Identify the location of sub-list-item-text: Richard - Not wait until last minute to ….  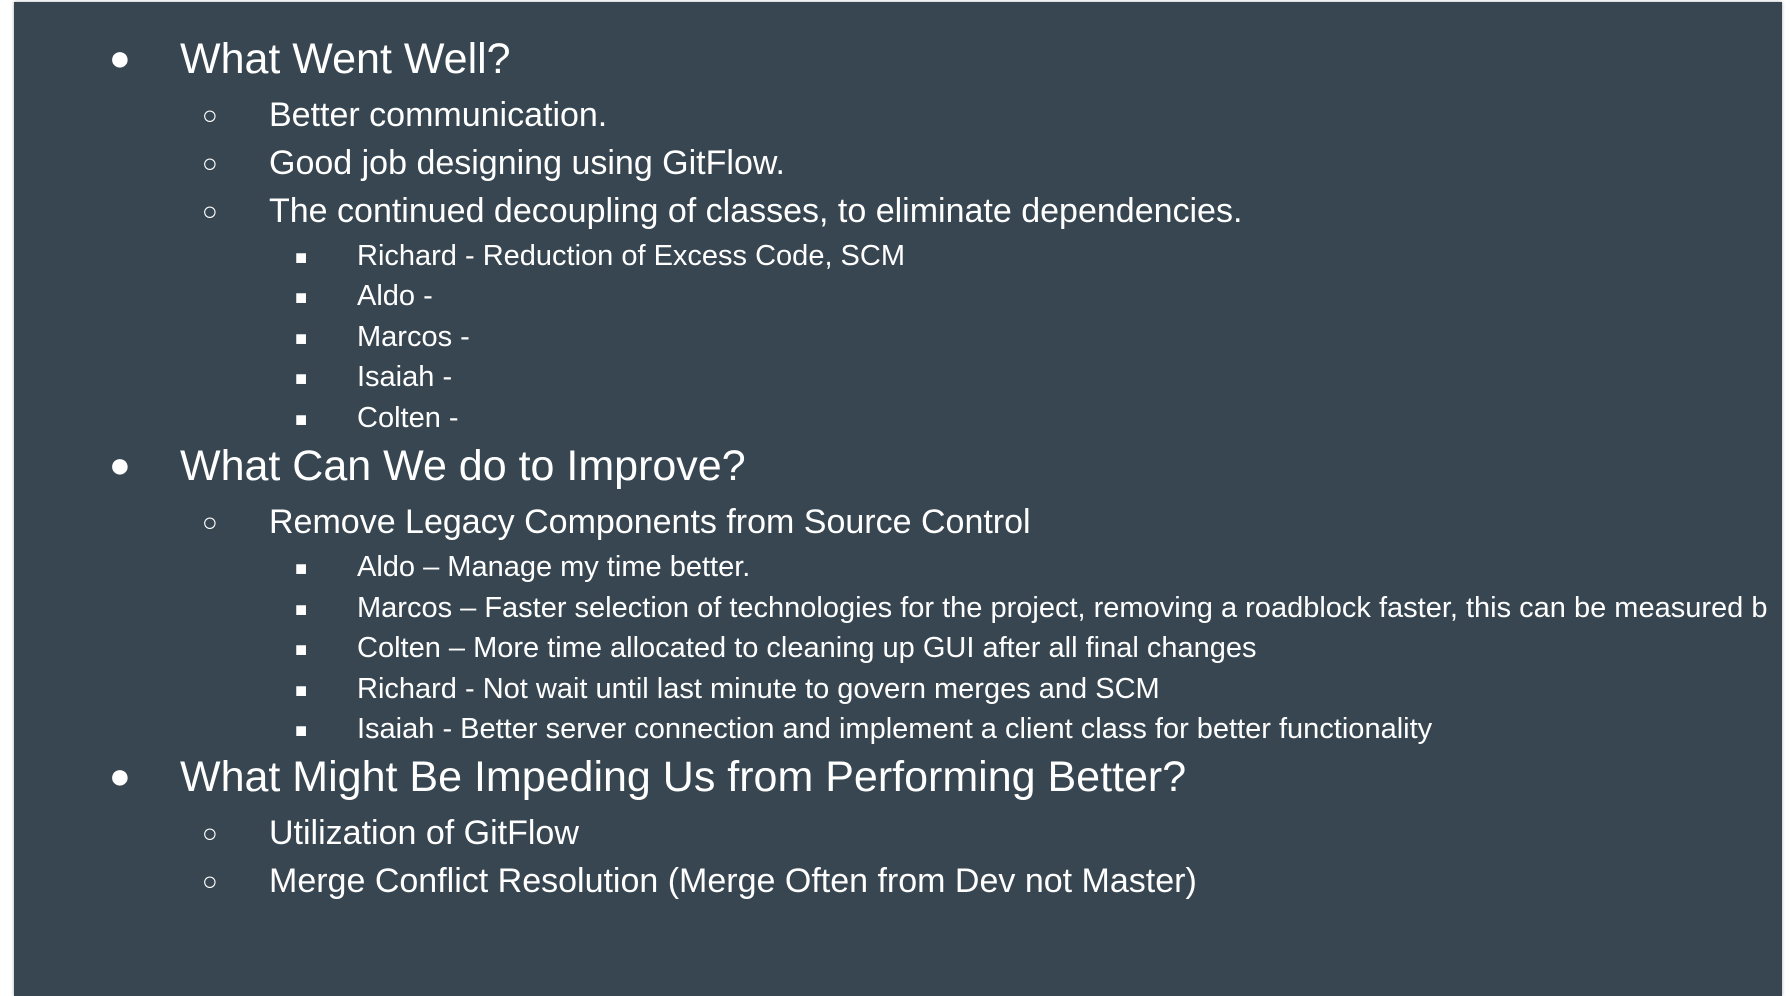
(758, 689).